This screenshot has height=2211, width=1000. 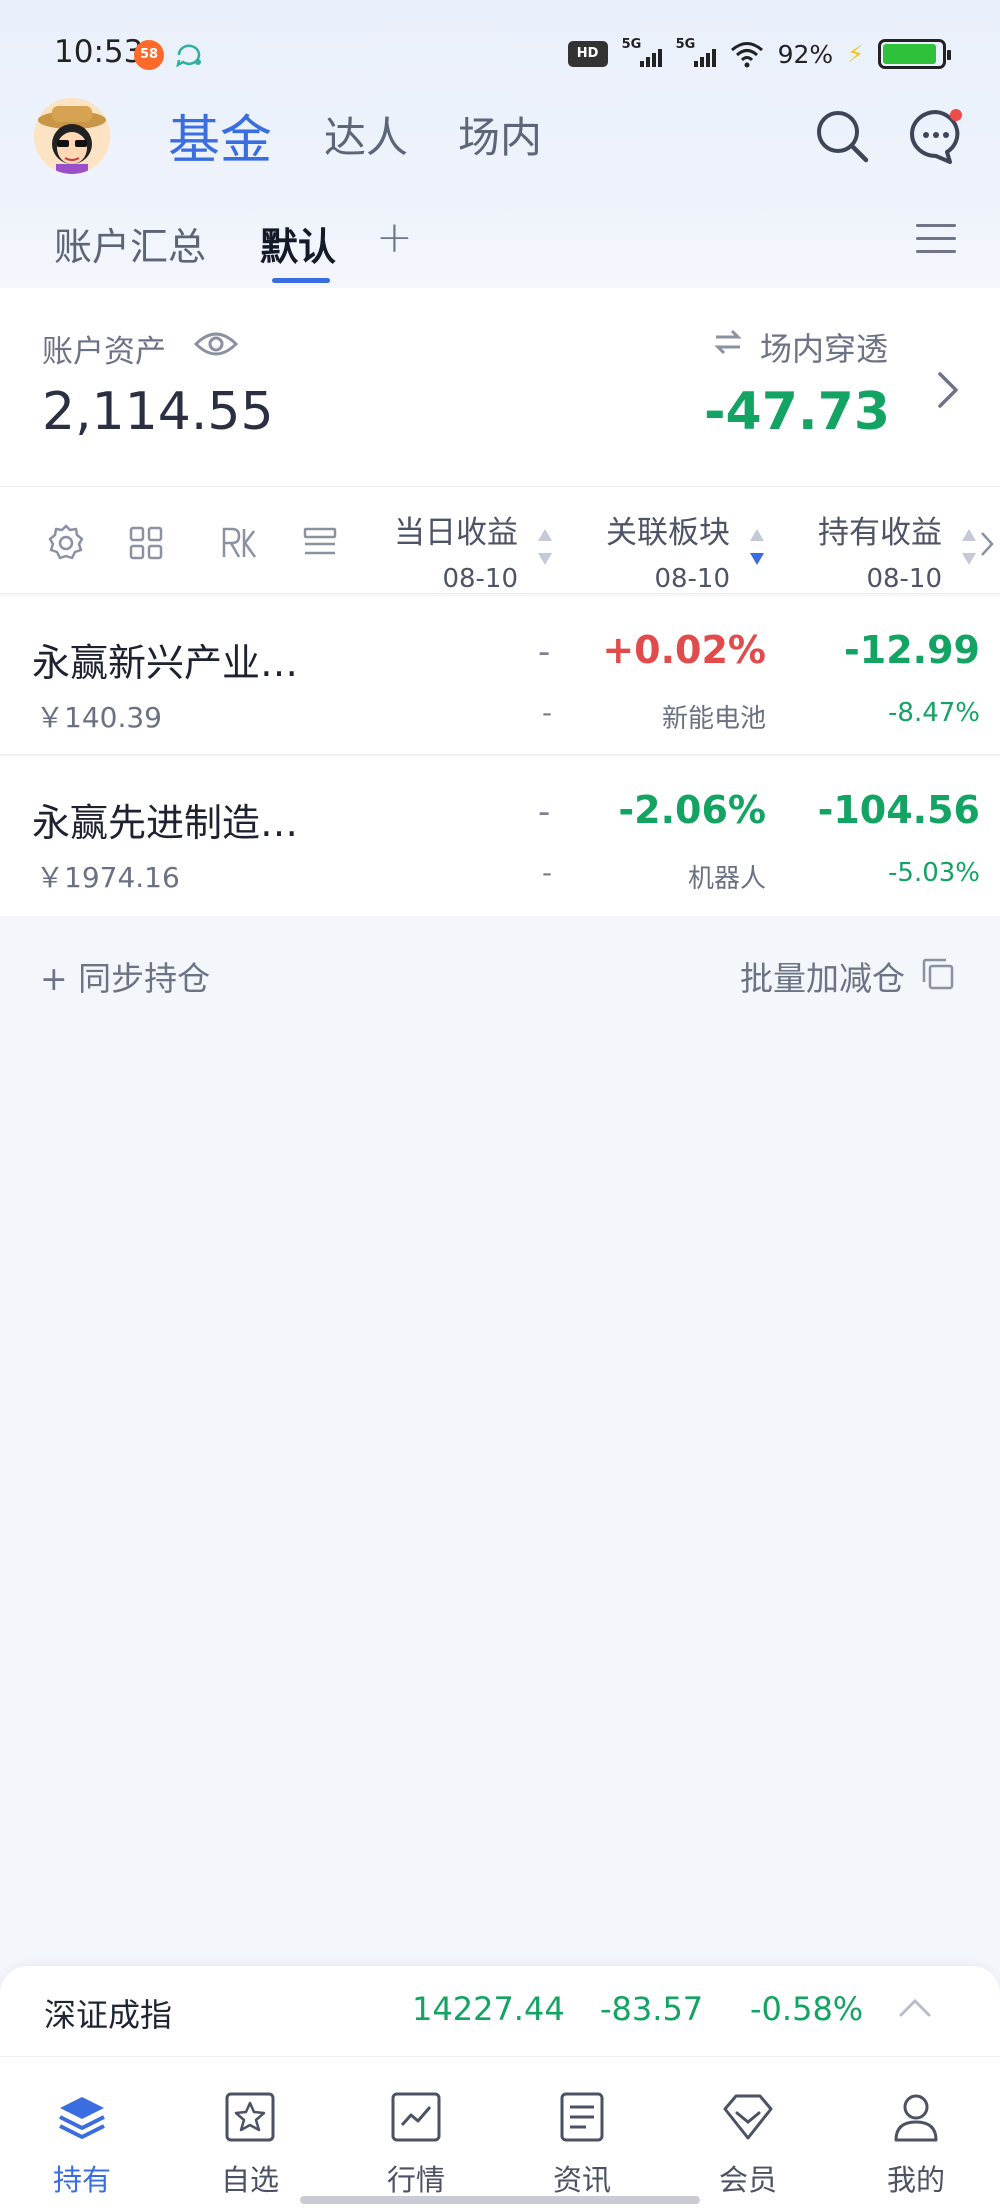 I want to click on sector-name: 机器人, so click(x=727, y=876).